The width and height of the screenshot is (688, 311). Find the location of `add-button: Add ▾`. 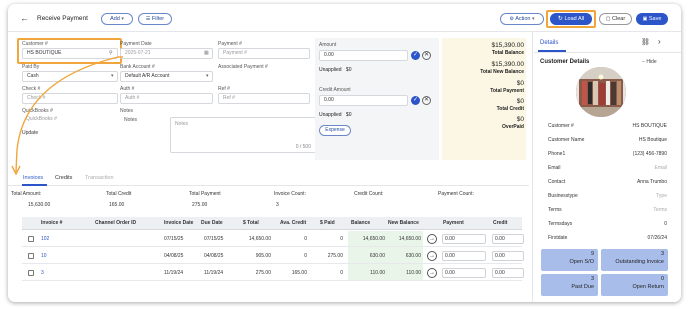

add-button: Add ▾ is located at coordinates (117, 19).